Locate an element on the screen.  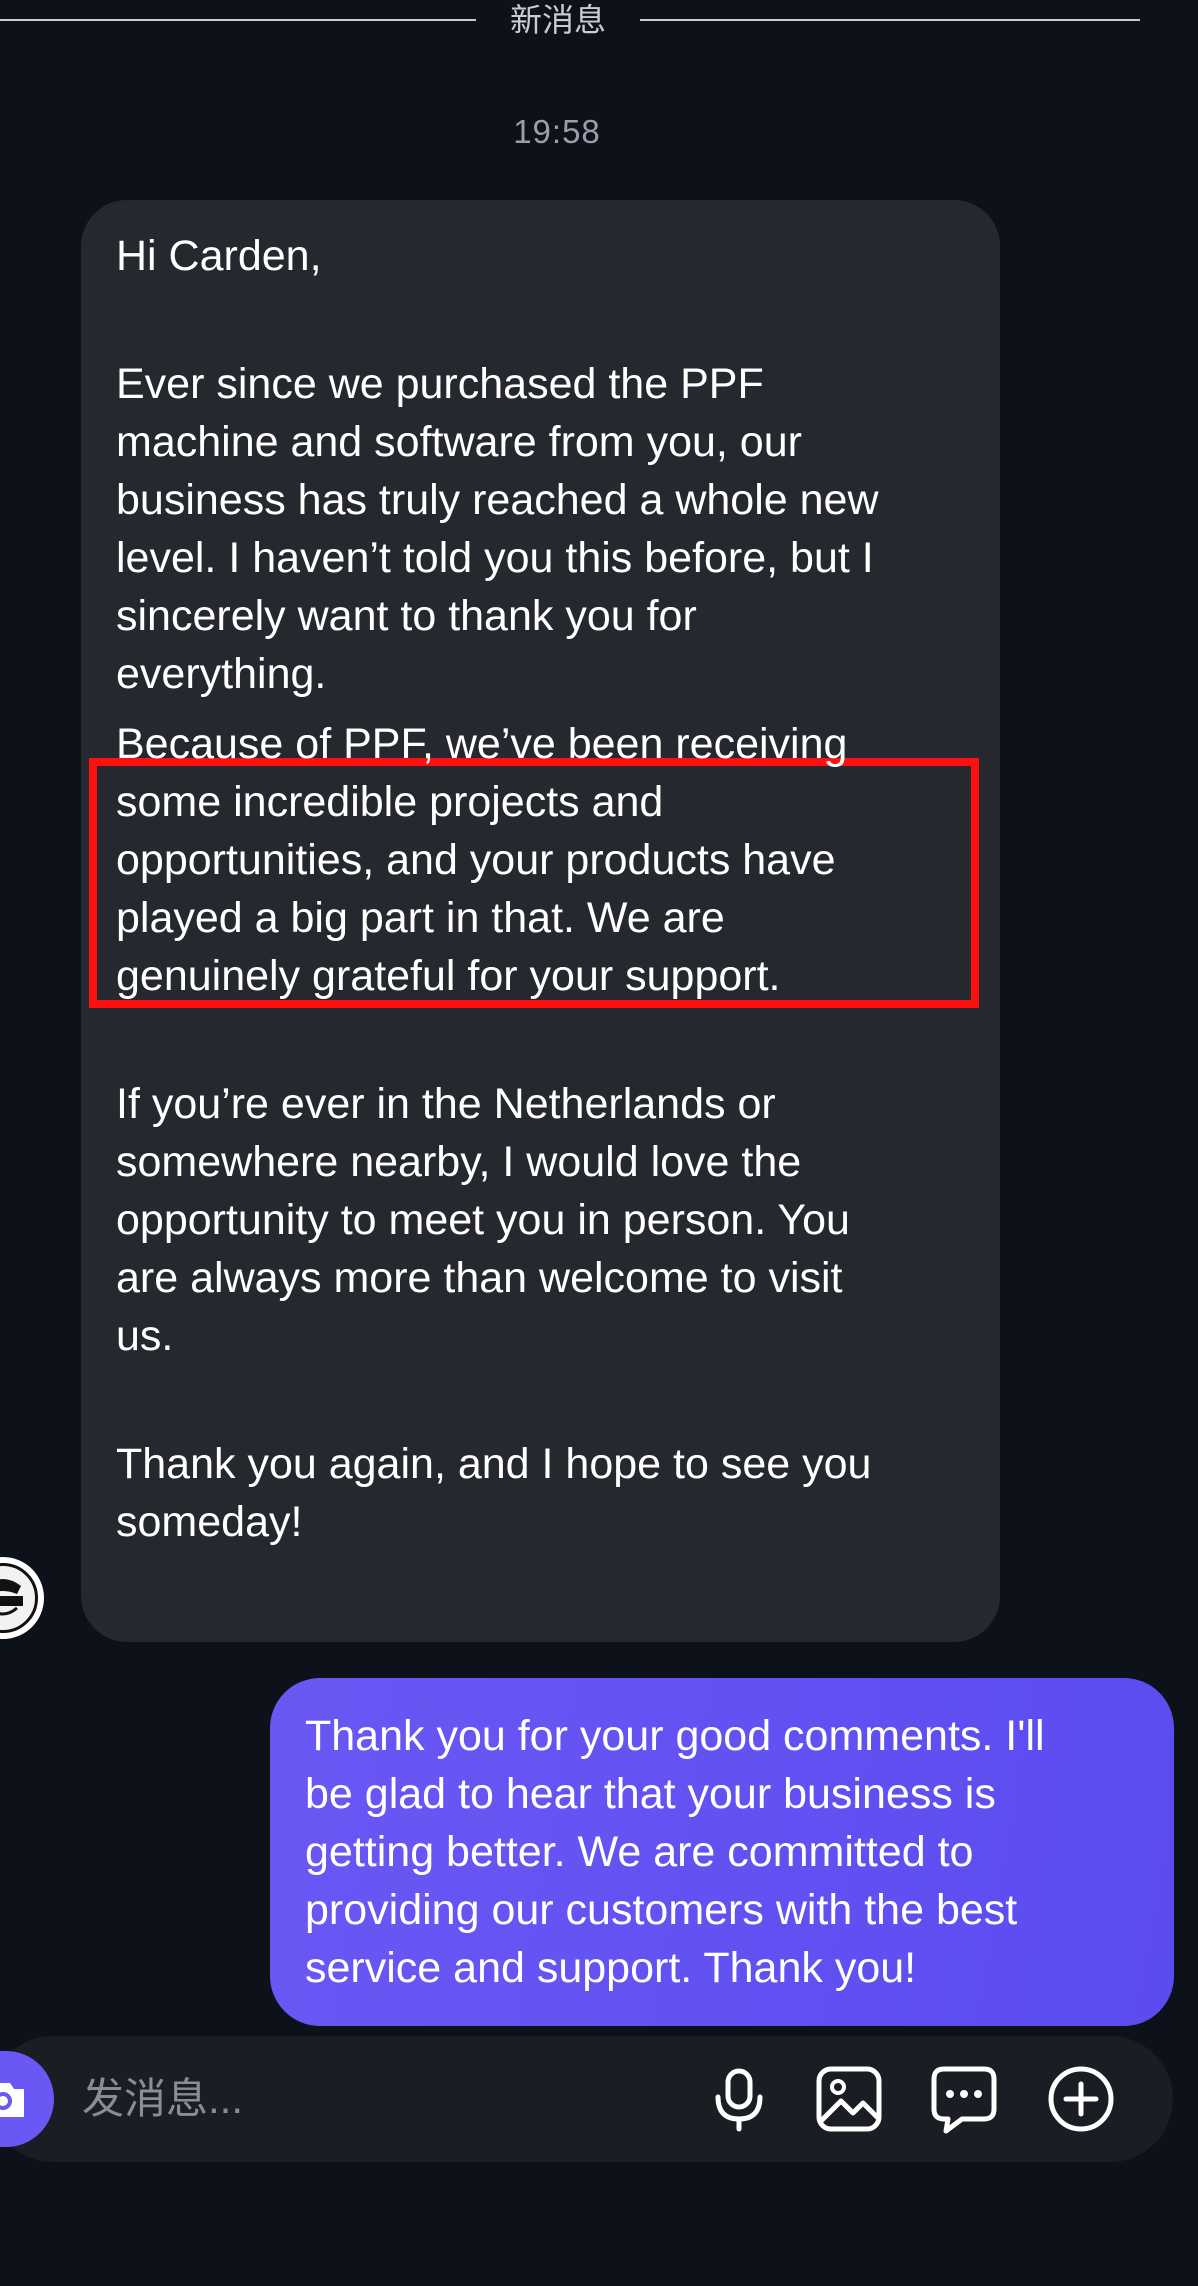
microphone-icon is located at coordinates (739, 2099).